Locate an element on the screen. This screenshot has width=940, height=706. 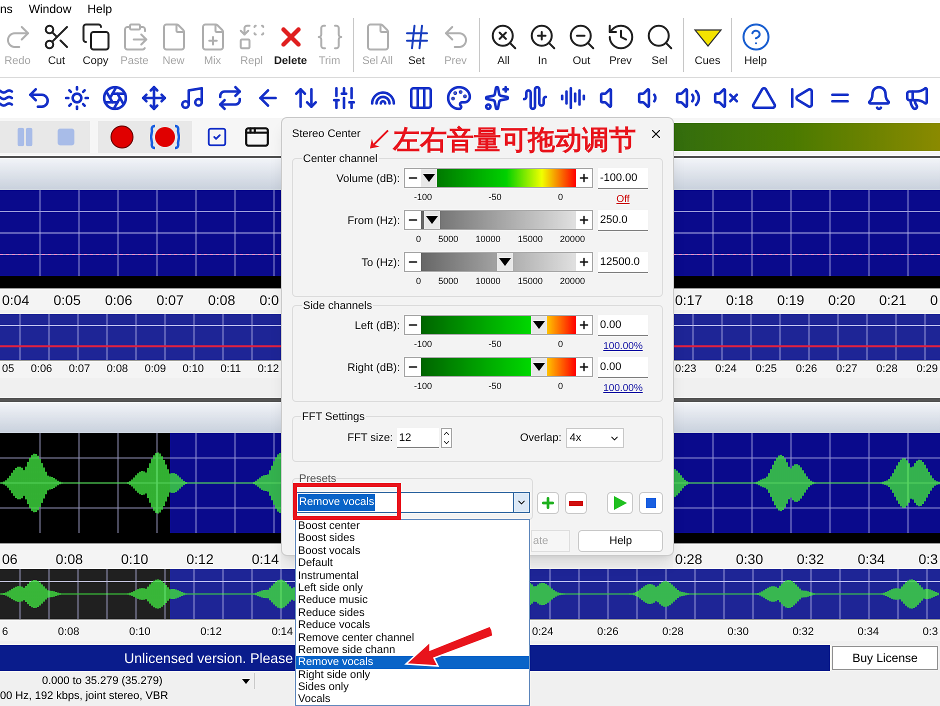
speaker-loud-icon is located at coordinates (687, 98).